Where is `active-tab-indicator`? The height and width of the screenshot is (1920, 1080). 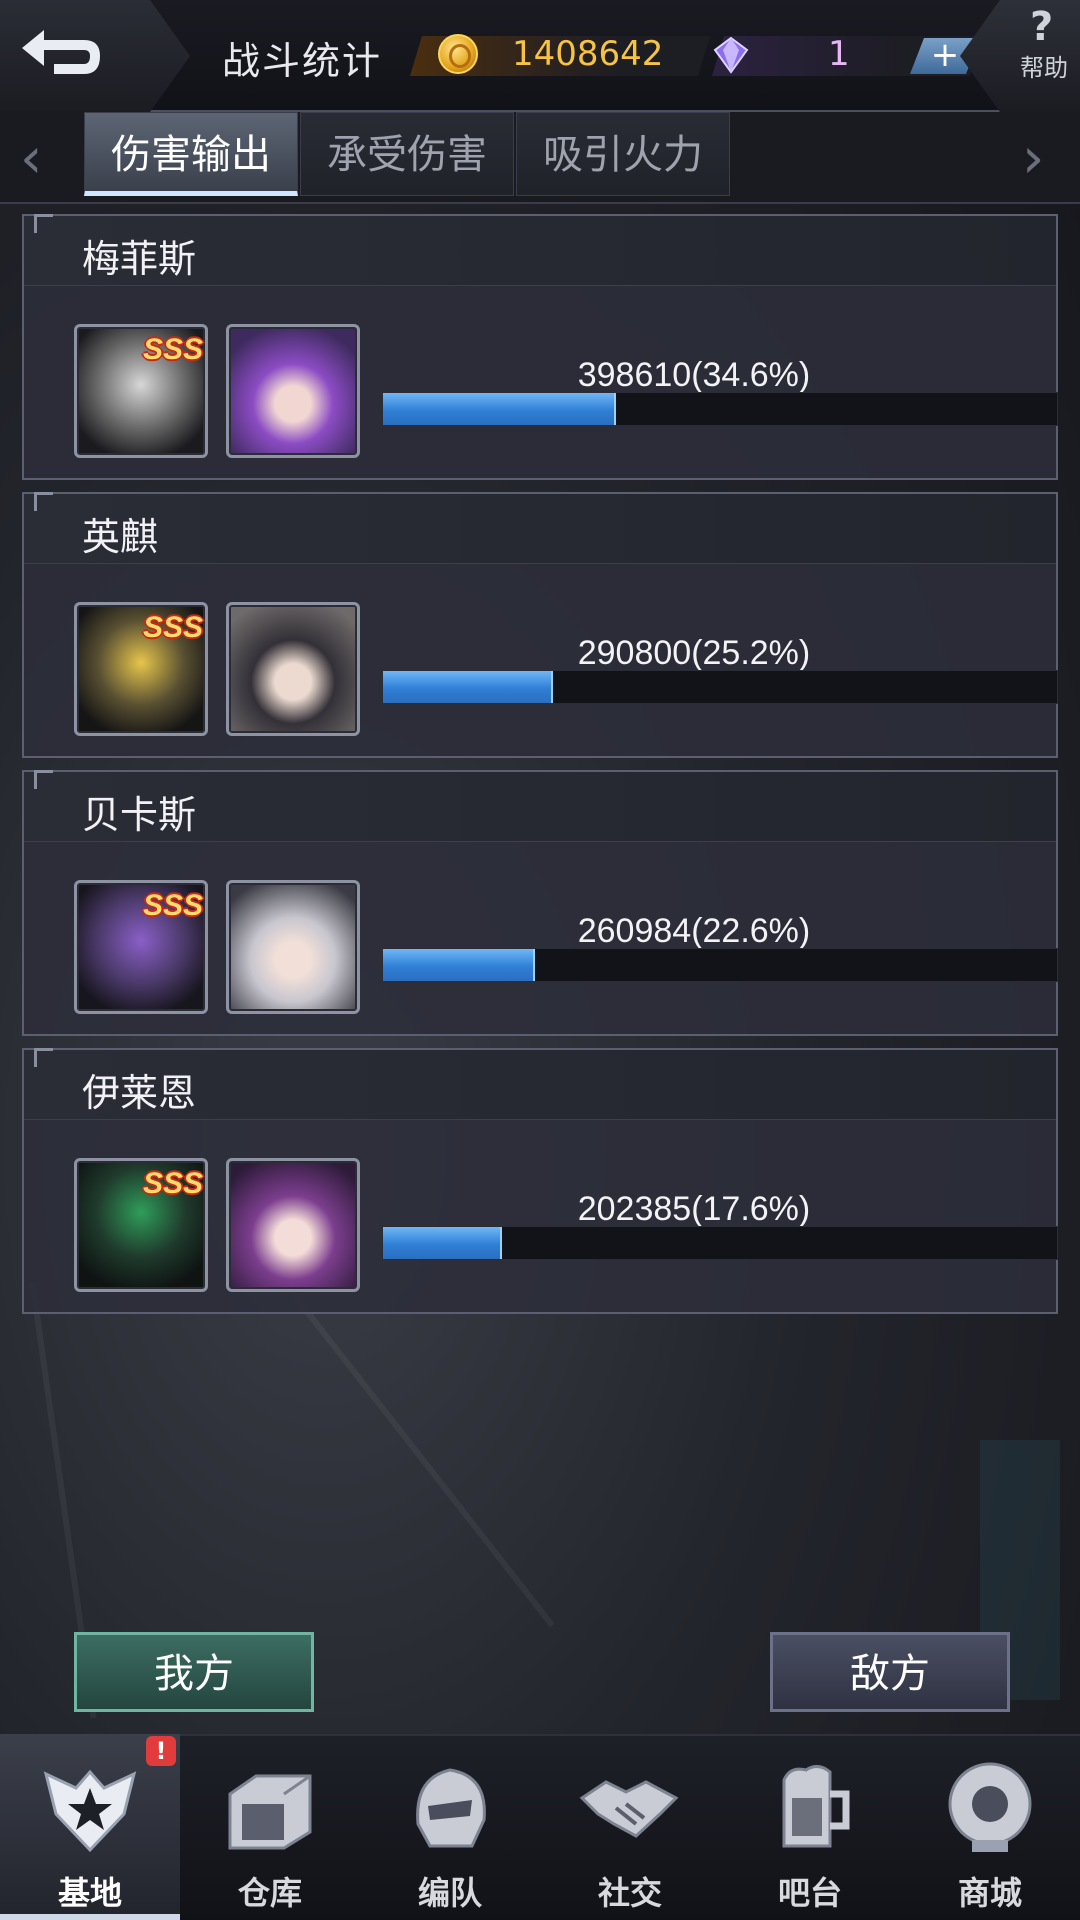 active-tab-indicator is located at coordinates (90, 1917).